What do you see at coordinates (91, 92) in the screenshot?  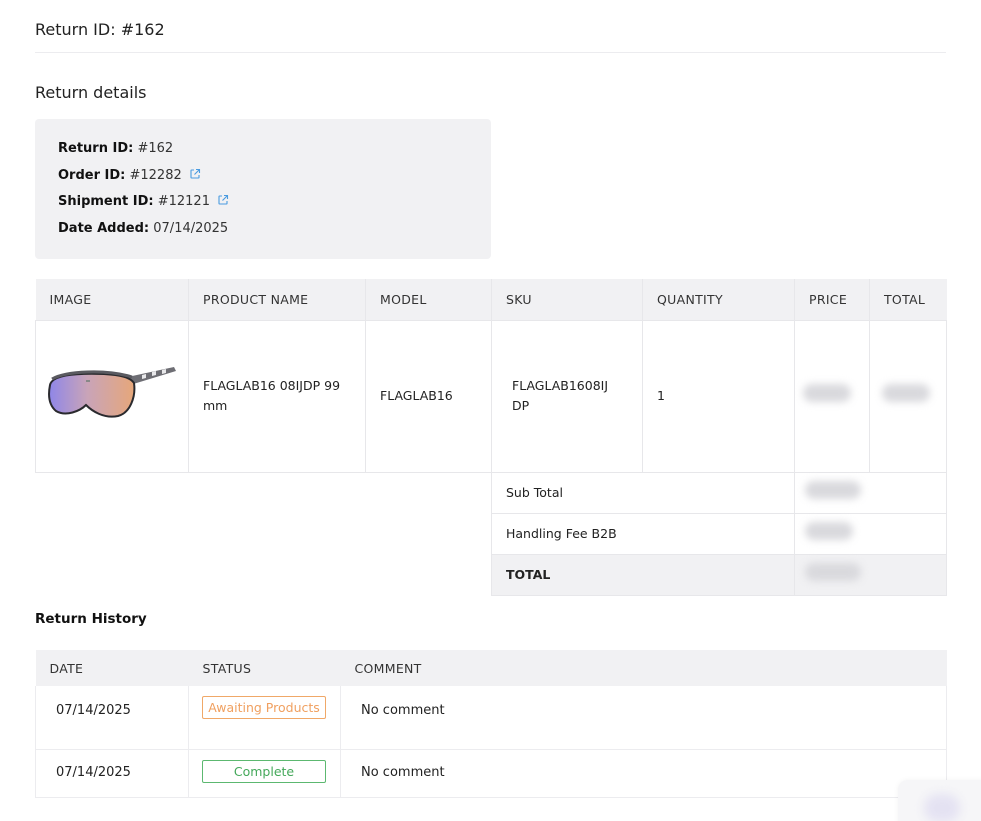 I see `return-details-title: Return details` at bounding box center [91, 92].